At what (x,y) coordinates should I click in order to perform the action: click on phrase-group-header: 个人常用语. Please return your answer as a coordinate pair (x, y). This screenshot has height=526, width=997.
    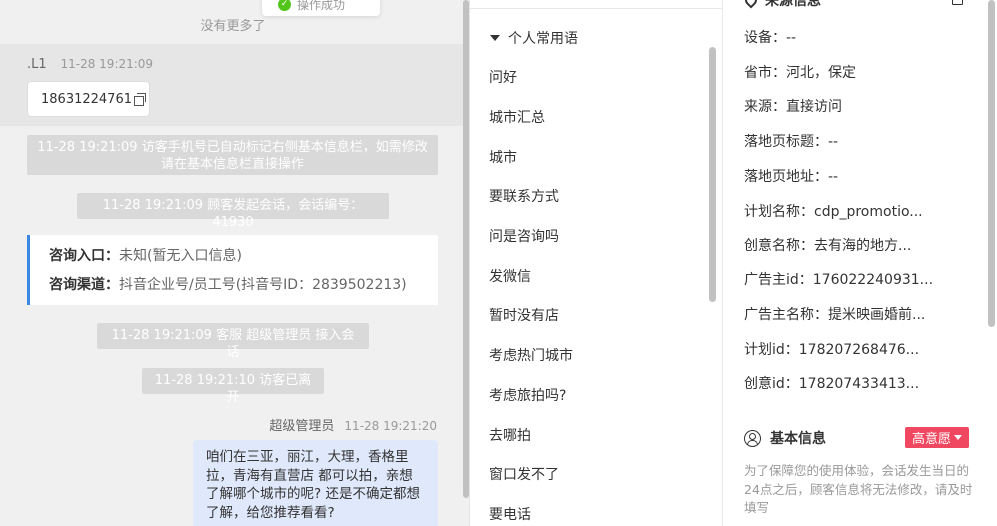
    Looking at the image, I should click on (534, 38).